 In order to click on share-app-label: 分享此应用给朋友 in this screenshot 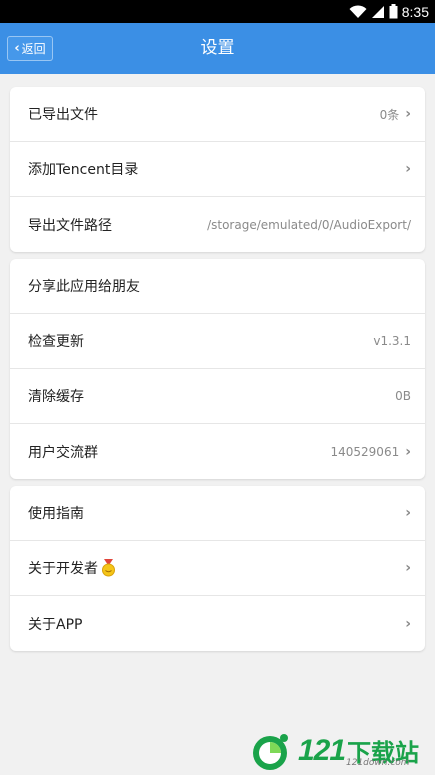, I will do `click(84, 287)`.